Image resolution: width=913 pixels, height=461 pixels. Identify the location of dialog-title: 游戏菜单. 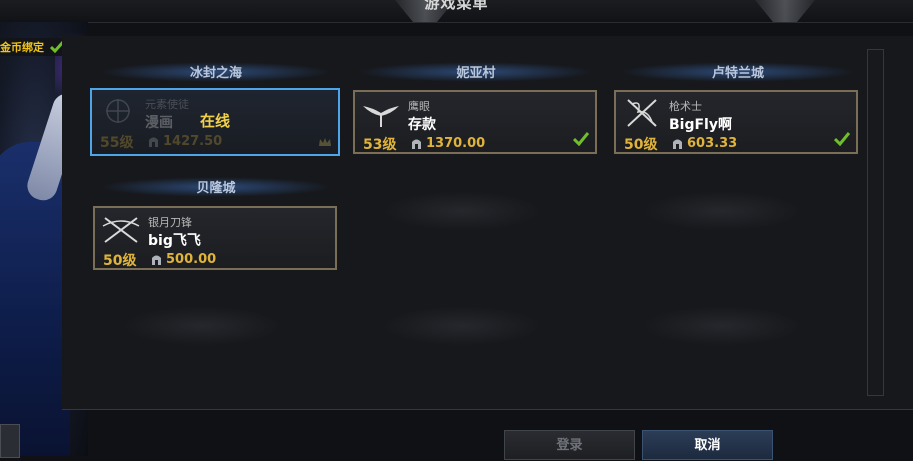
(456, 6).